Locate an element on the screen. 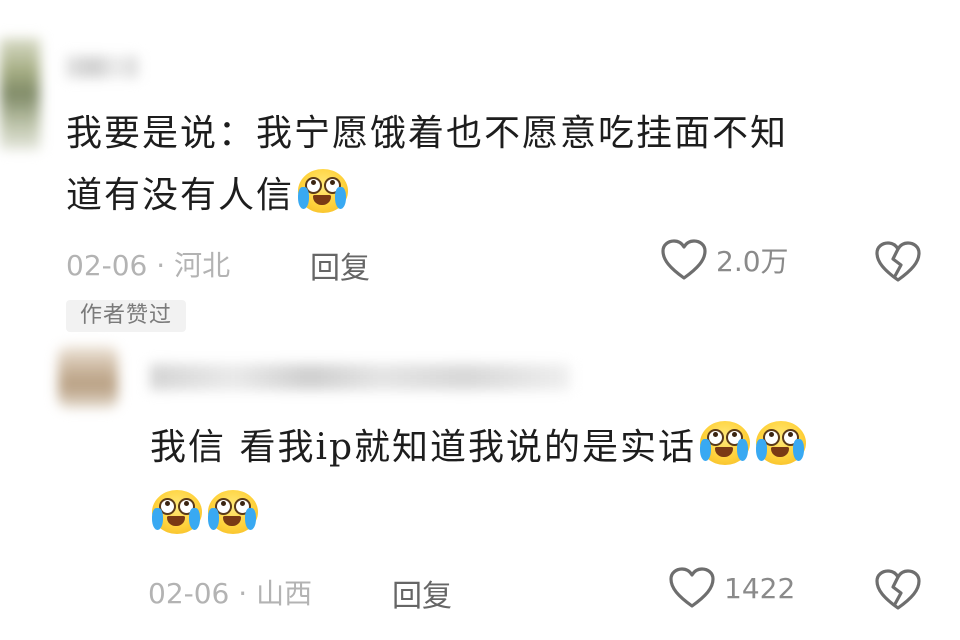  comment-text-line: 道有没有人信 is located at coordinates (208, 192).